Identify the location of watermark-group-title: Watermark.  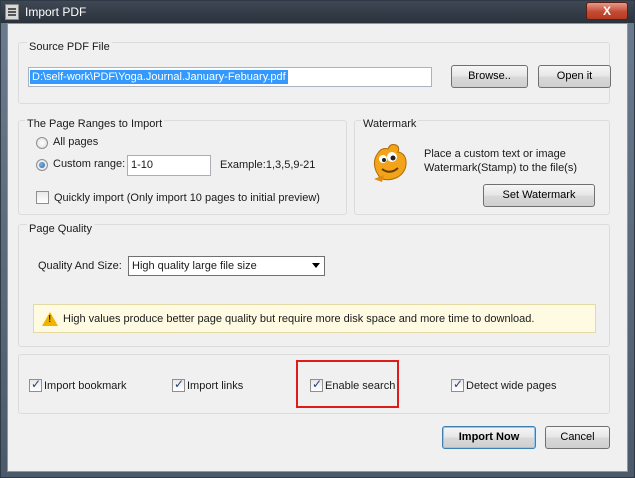
(390, 124).